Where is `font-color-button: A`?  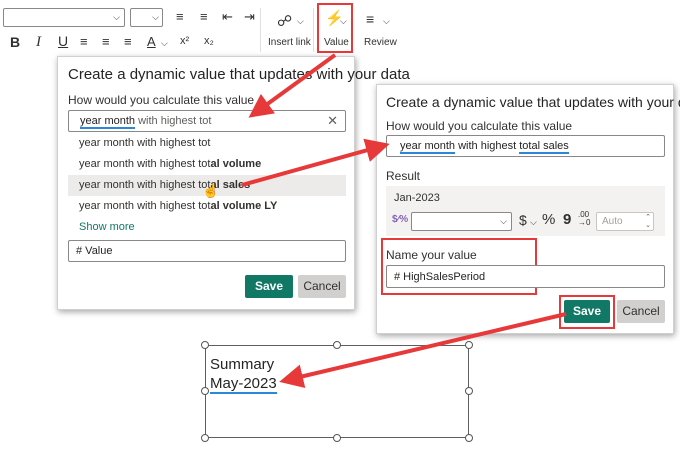
font-color-button: A is located at coordinates (151, 41).